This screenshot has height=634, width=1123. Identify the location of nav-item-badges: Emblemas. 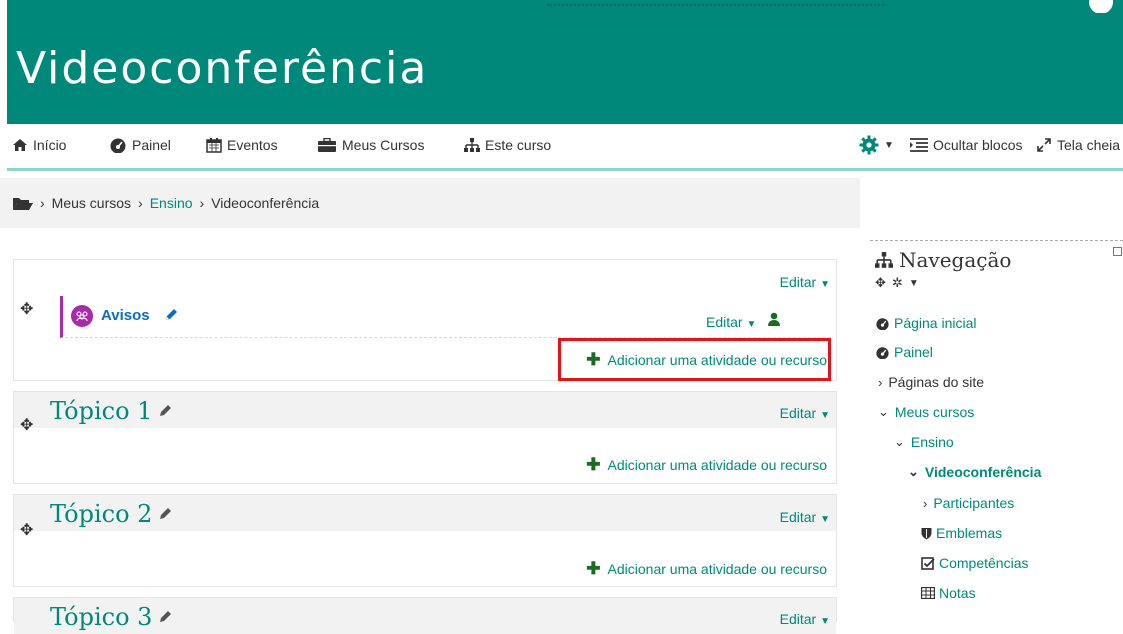
(961, 533).